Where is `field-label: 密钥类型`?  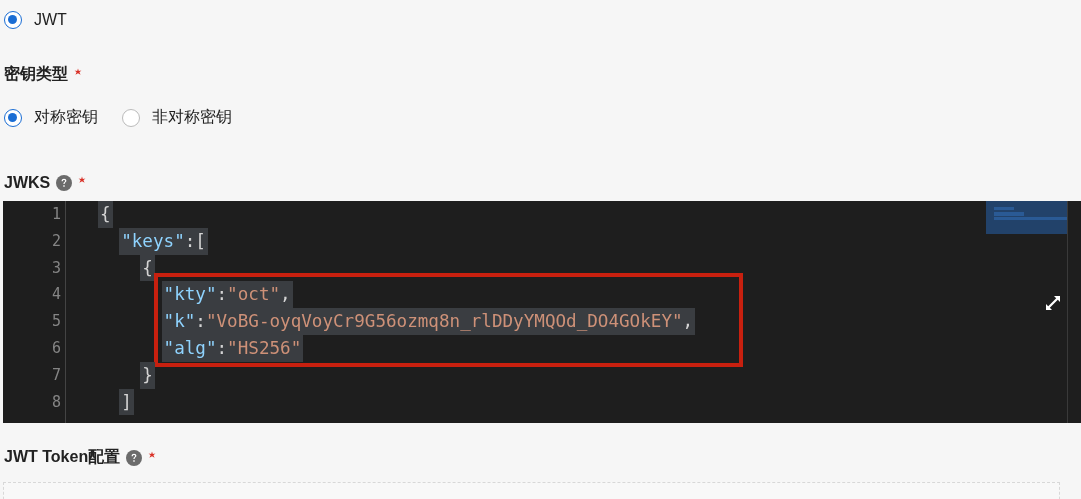
field-label: 密钥类型 is located at coordinates (36, 74).